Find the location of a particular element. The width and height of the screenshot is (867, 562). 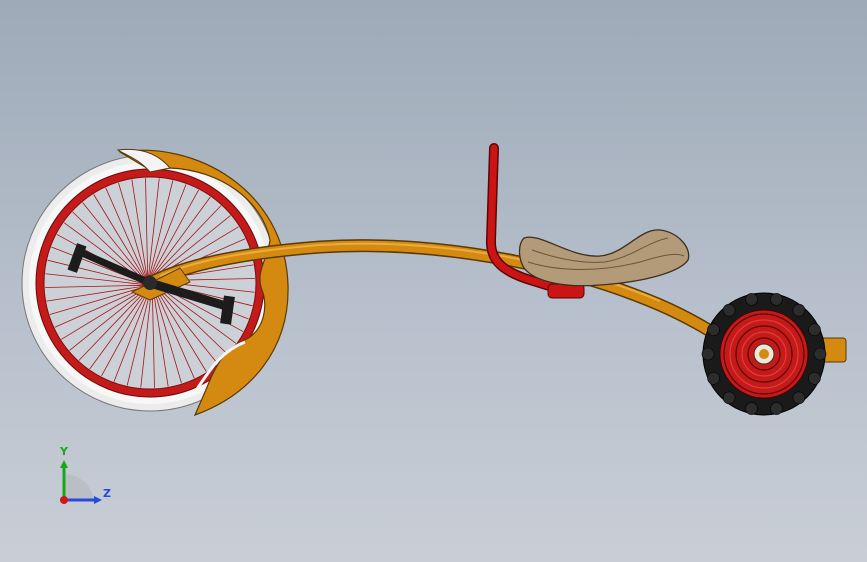

triad-origin is located at coordinates (64, 500).